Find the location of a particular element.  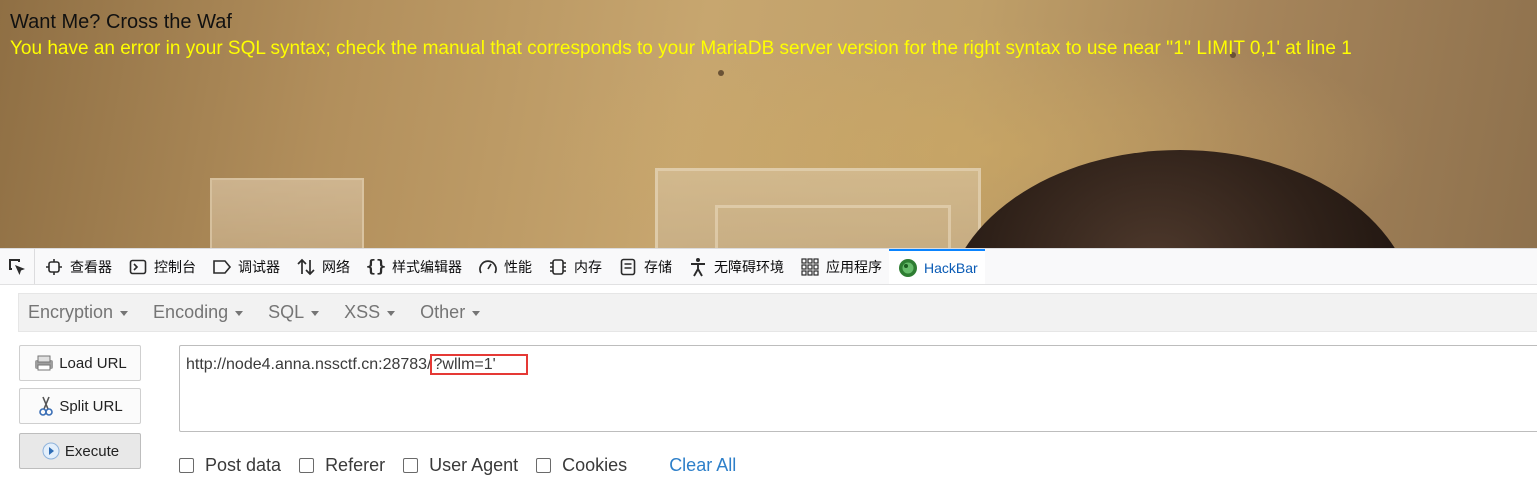

tab-memory: 内存 is located at coordinates (574, 266).